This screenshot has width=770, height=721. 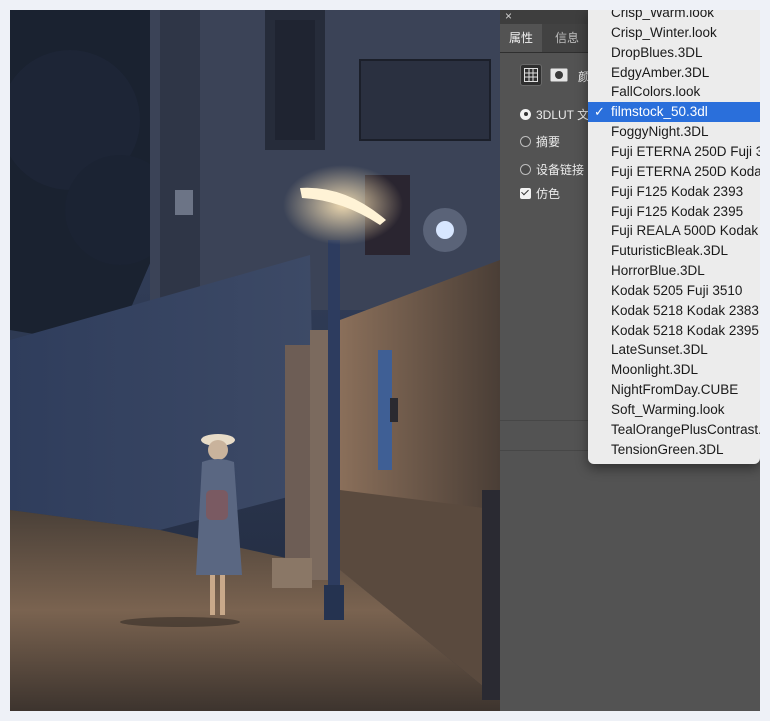 What do you see at coordinates (664, 32) in the screenshot?
I see `lut-menu-item-label: Crisp_Winter.look` at bounding box center [664, 32].